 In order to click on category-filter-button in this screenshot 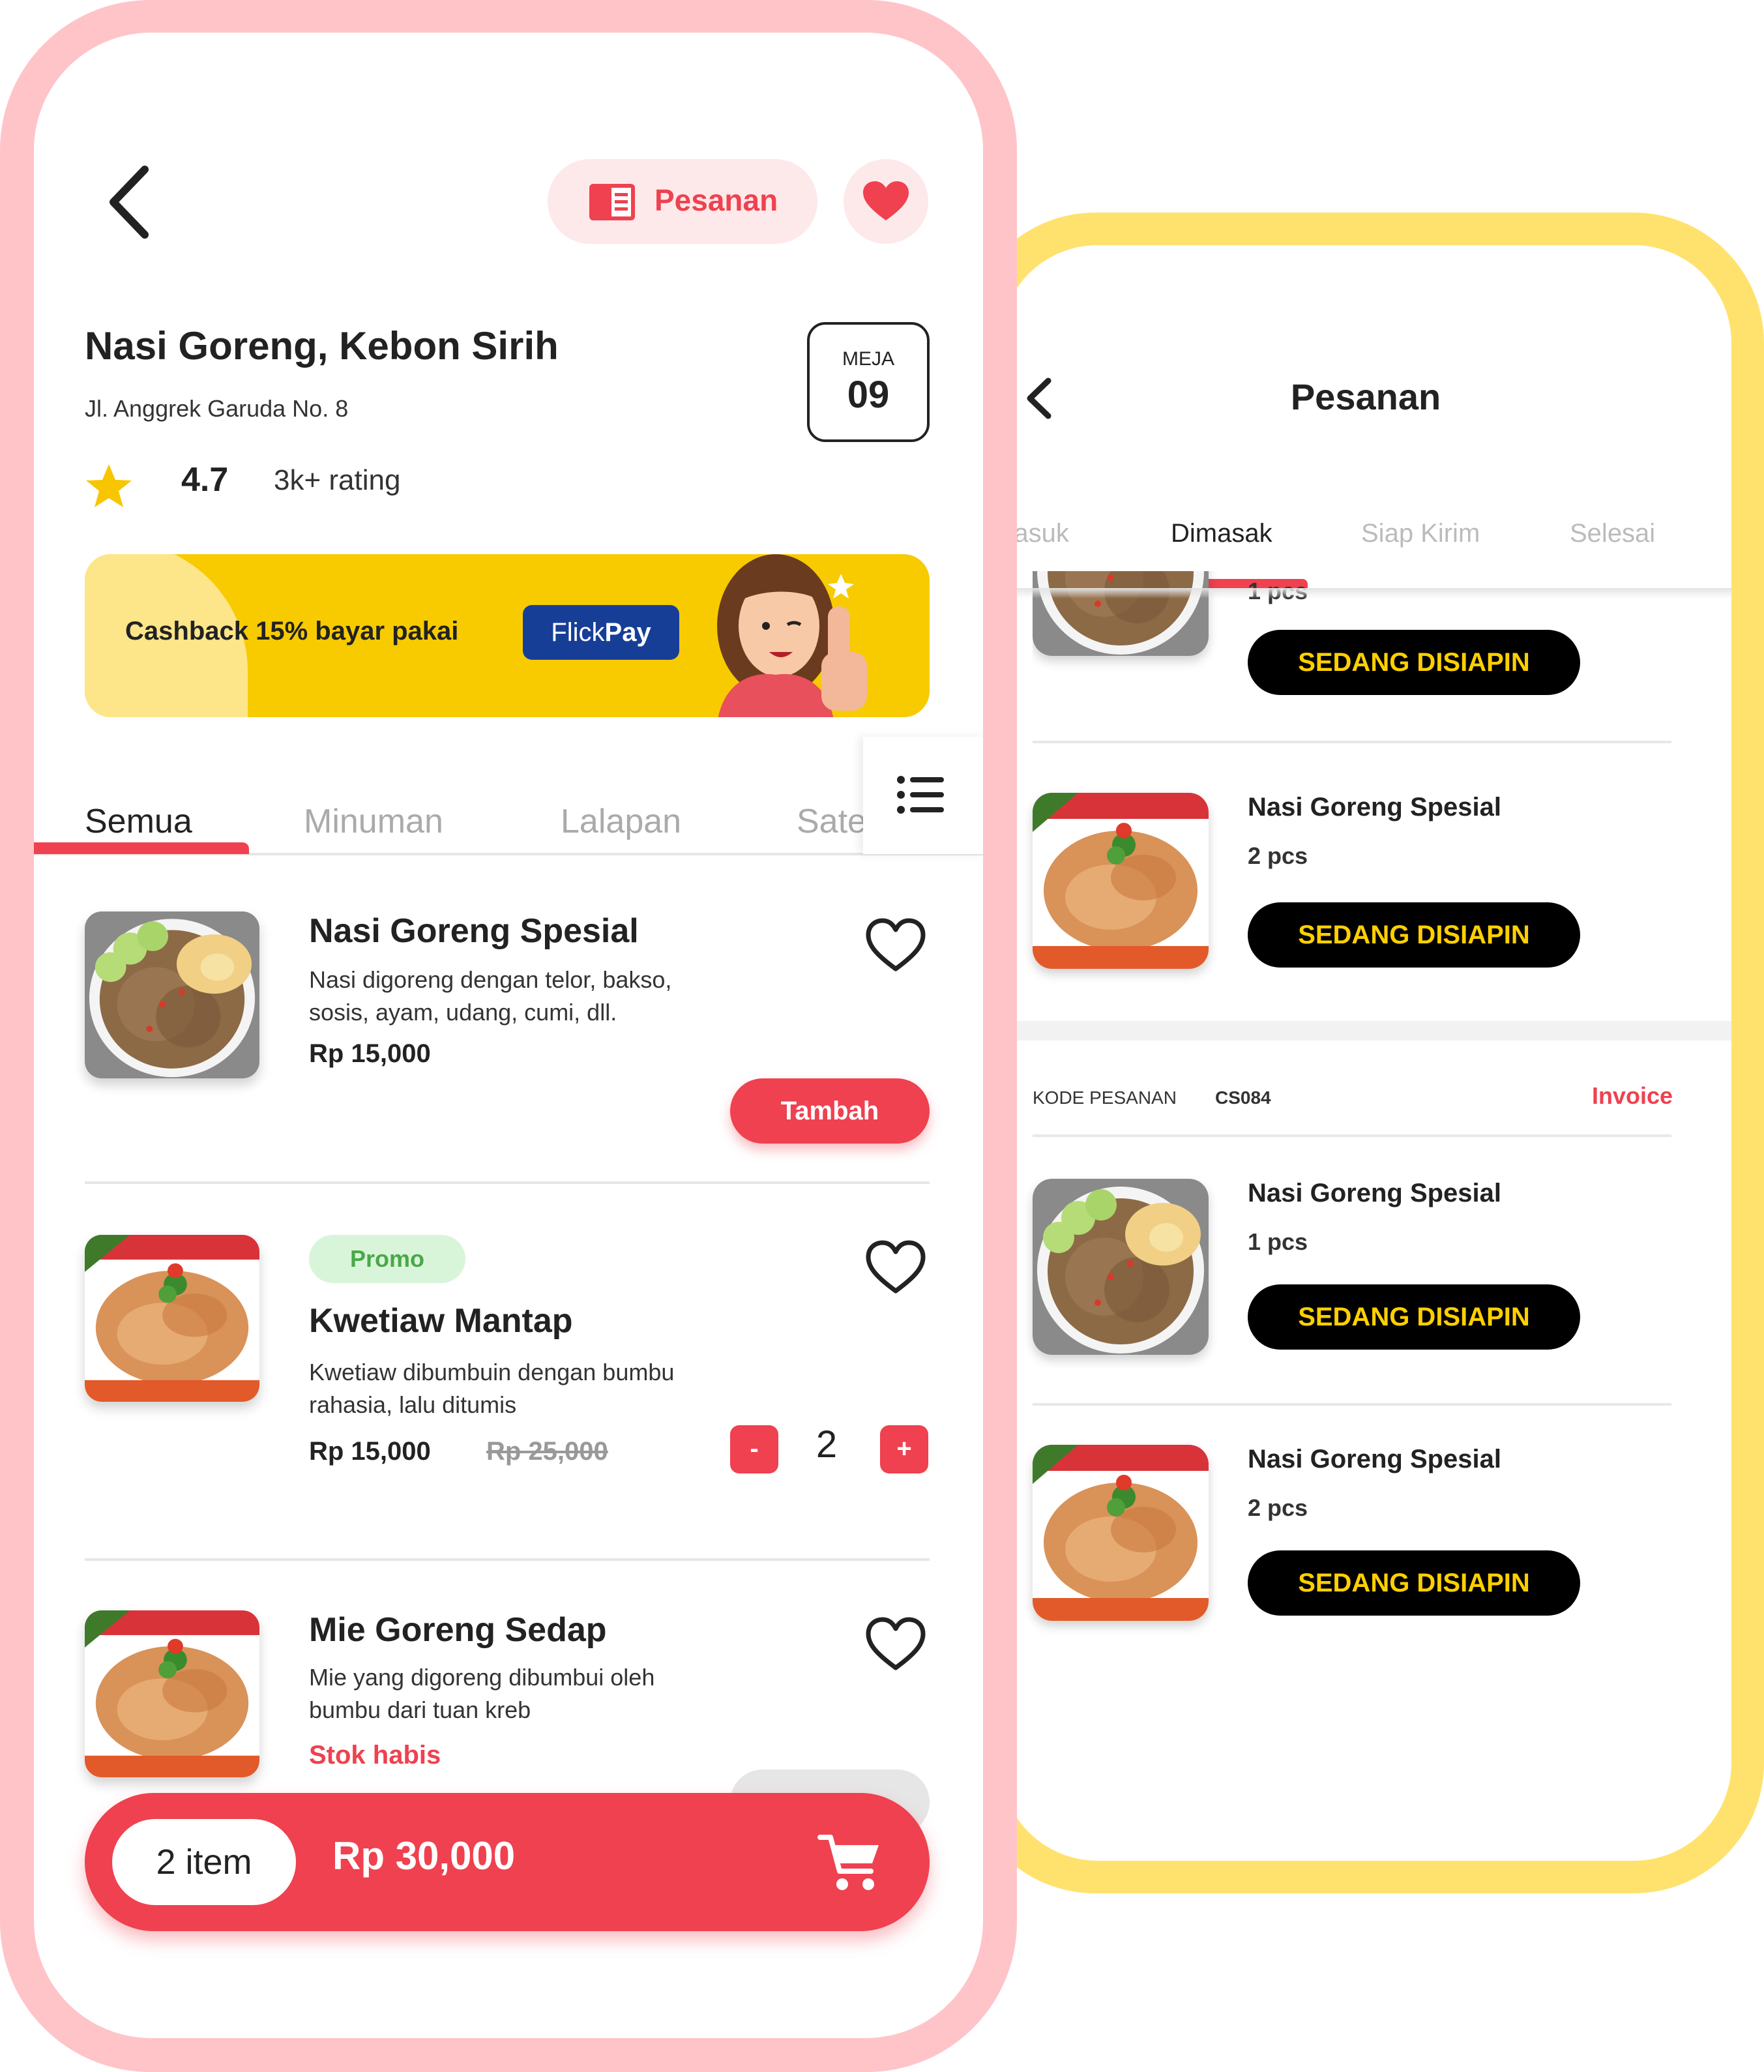, I will do `click(923, 795)`.